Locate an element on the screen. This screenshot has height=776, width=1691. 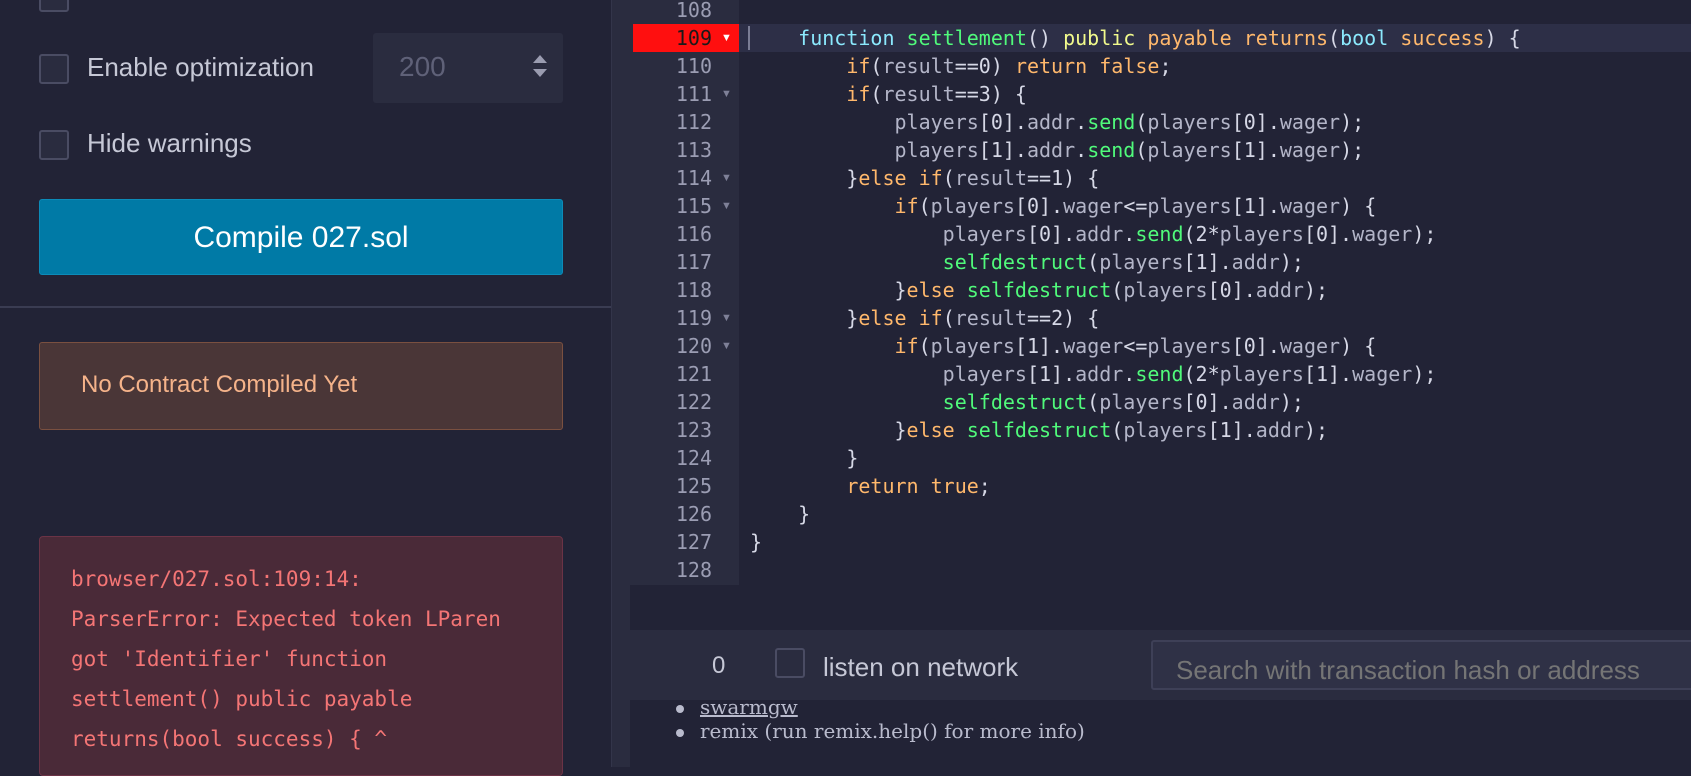
increment-arrow-icon is located at coordinates (540, 59).